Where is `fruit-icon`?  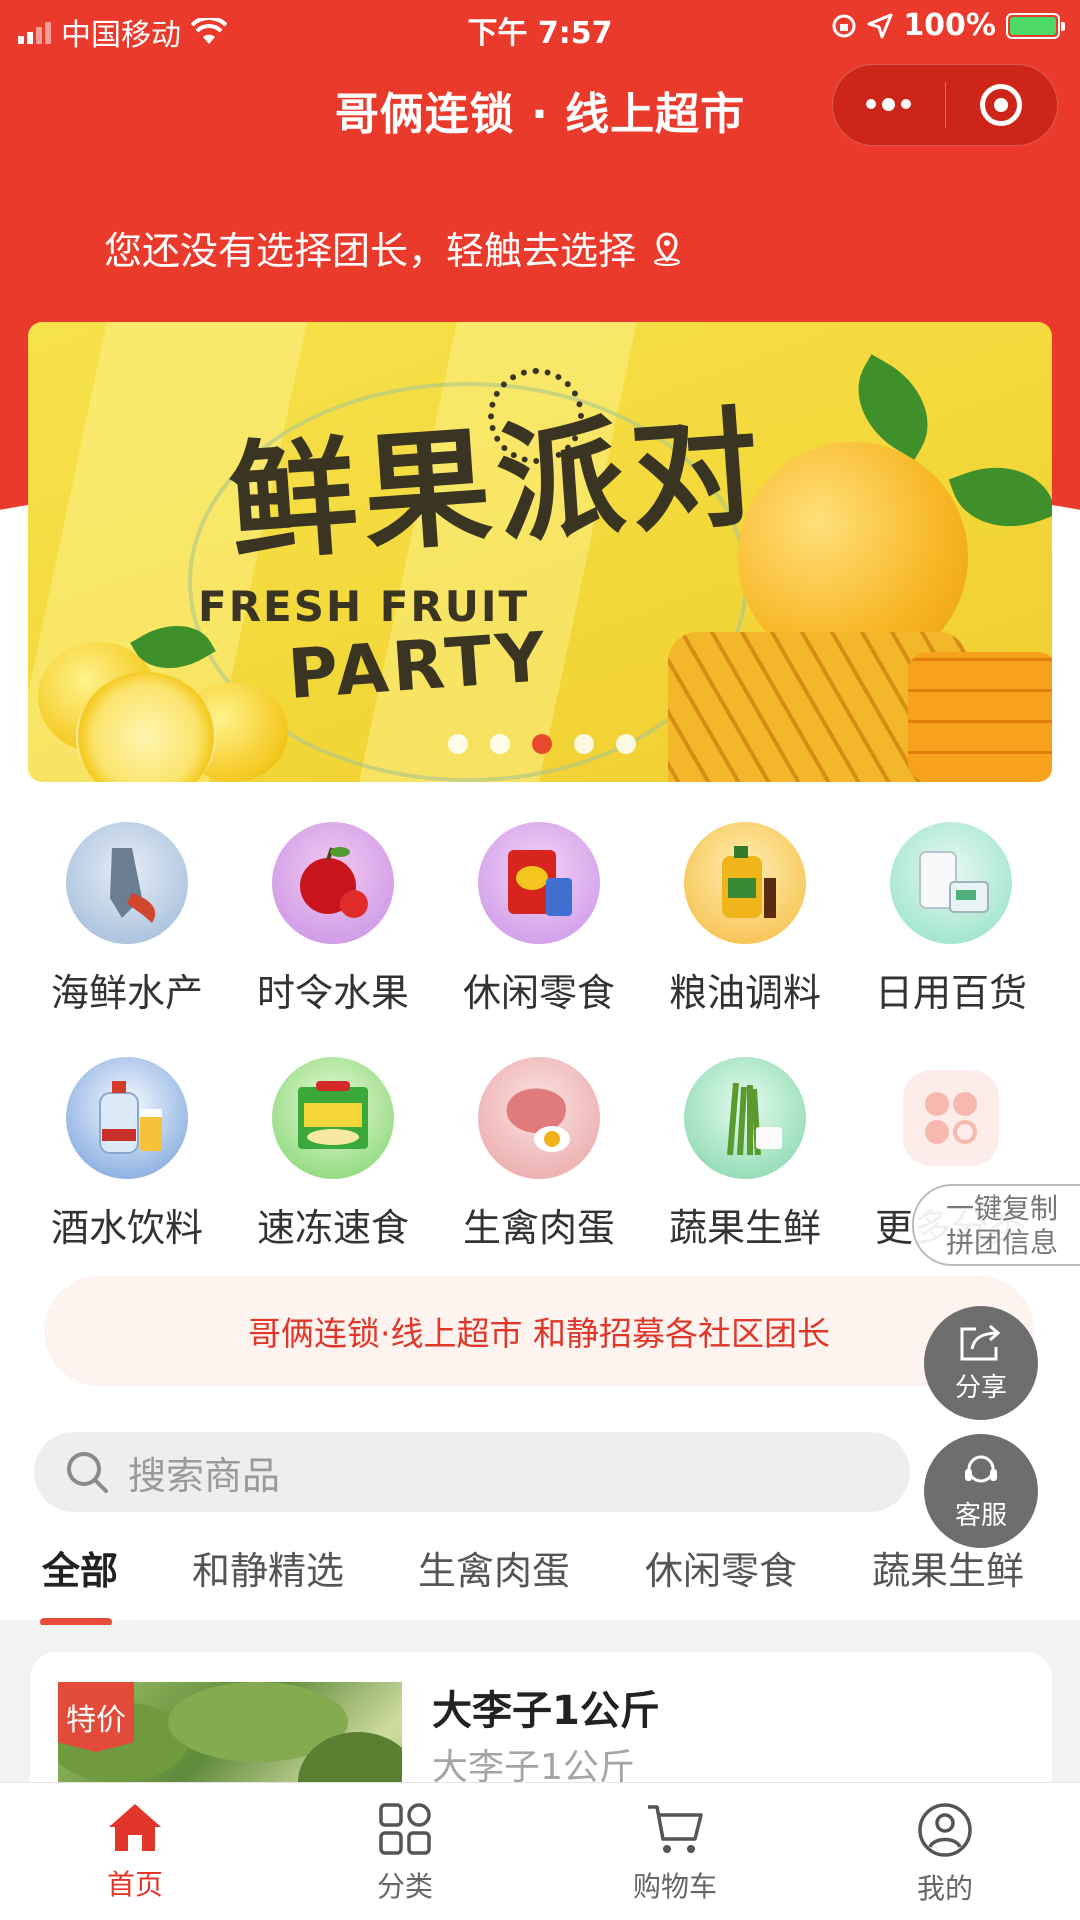 fruit-icon is located at coordinates (333, 883).